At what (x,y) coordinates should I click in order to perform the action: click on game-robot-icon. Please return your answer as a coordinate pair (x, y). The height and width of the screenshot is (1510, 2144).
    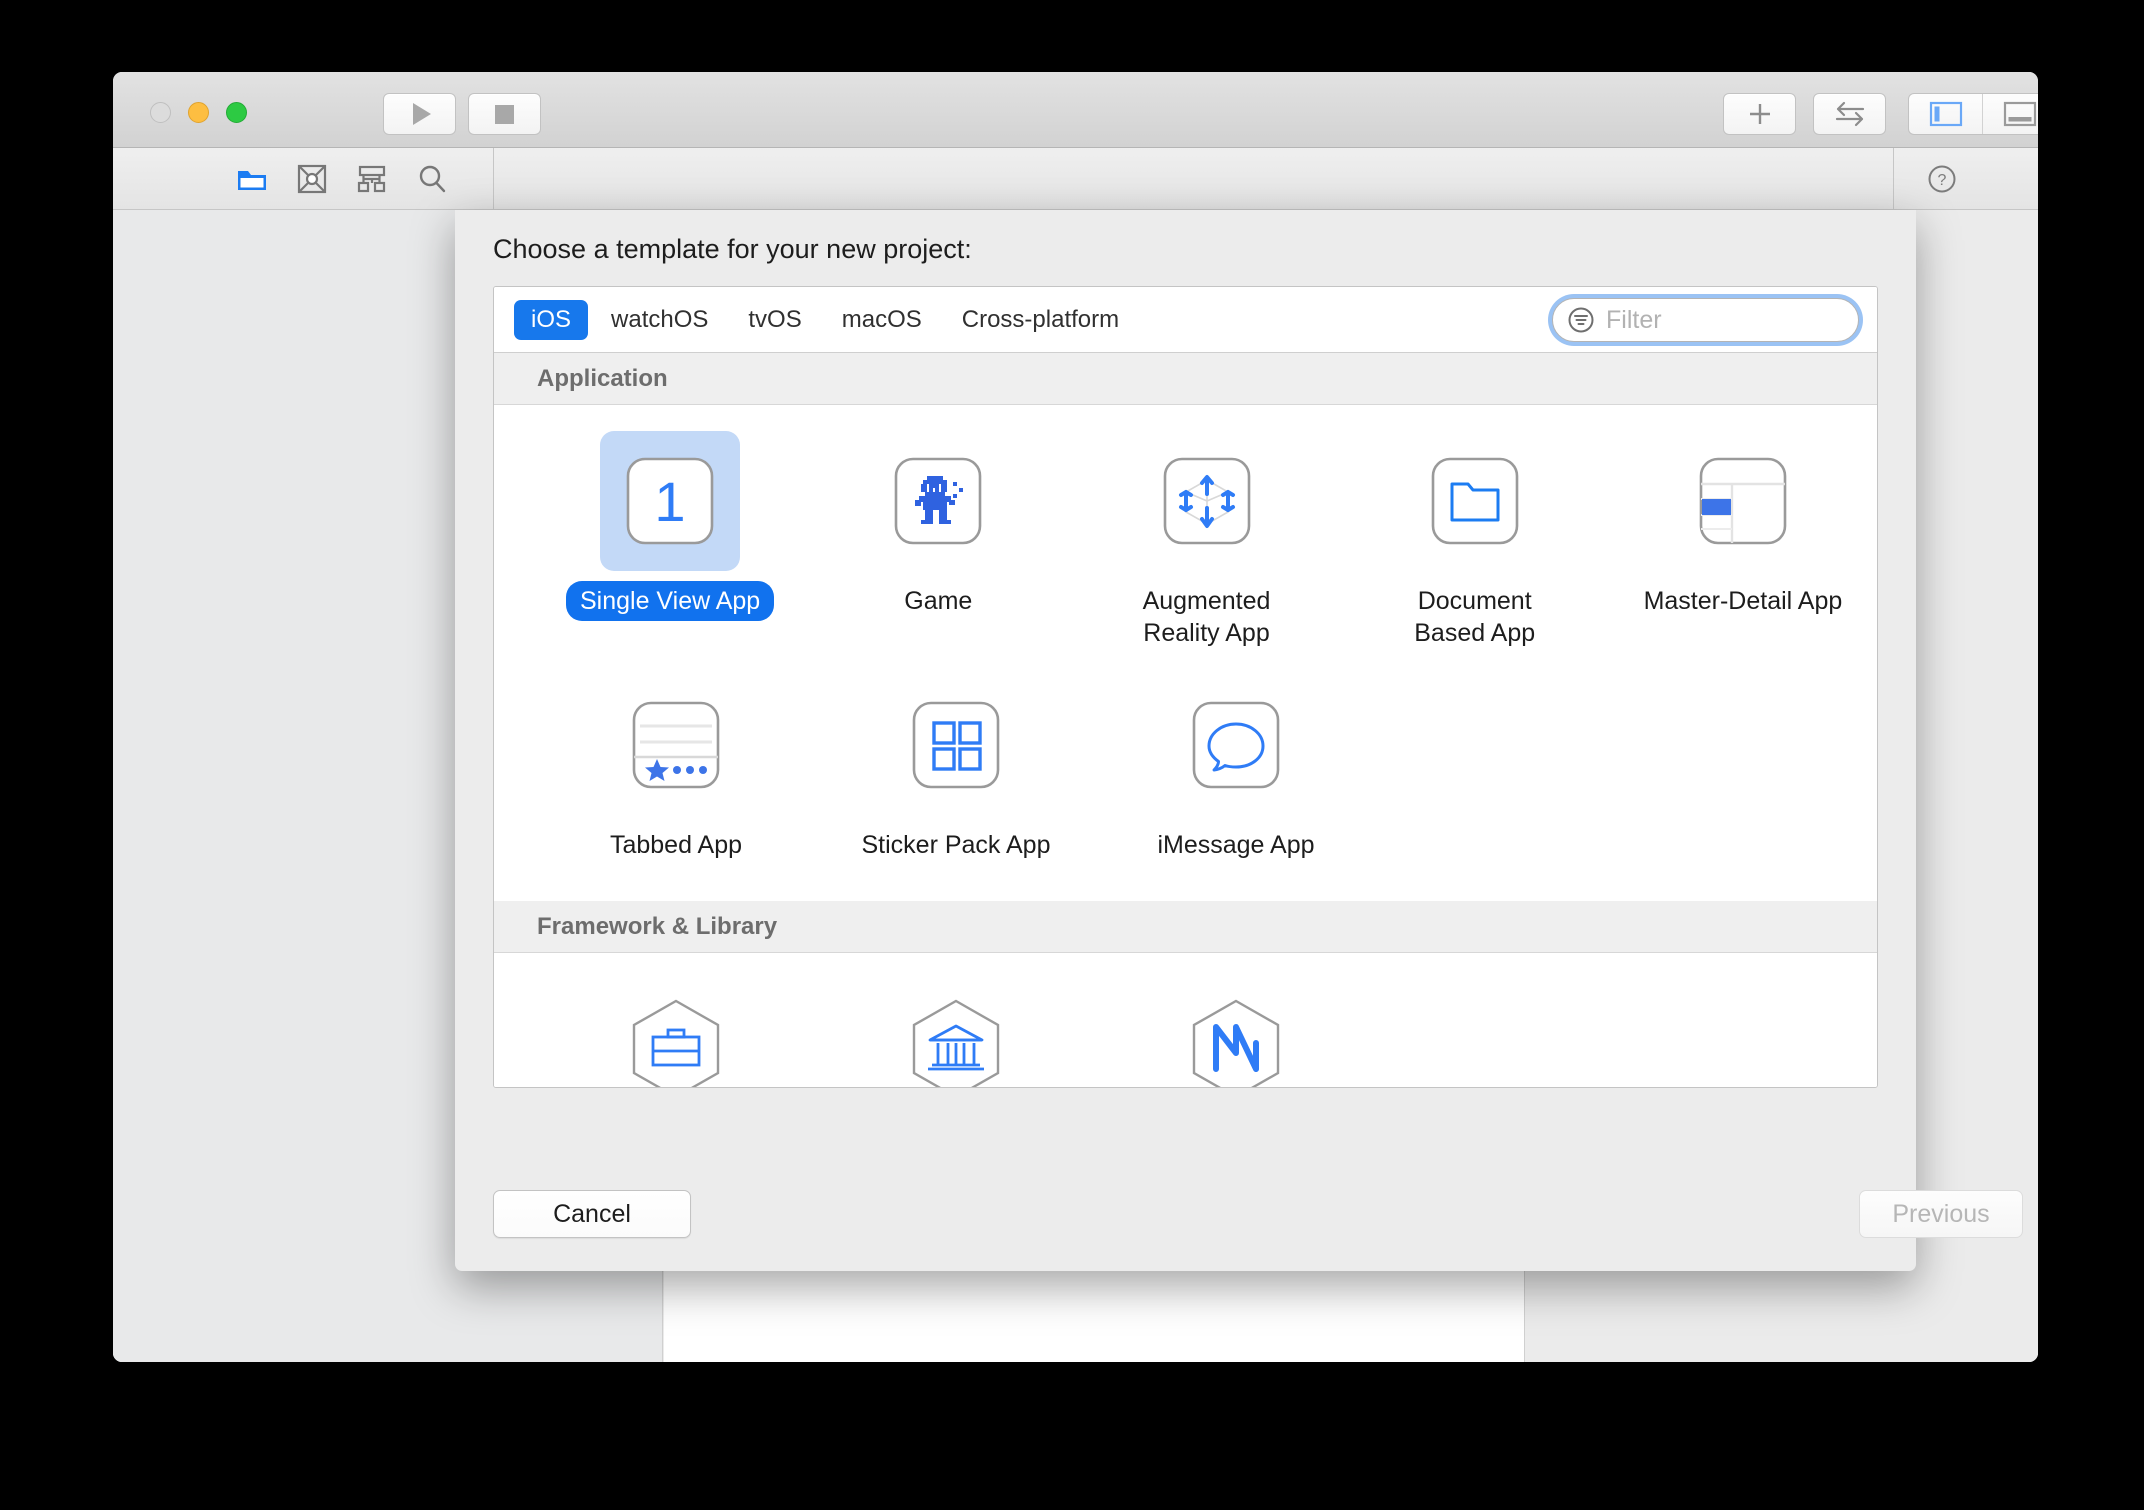
    Looking at the image, I should click on (938, 501).